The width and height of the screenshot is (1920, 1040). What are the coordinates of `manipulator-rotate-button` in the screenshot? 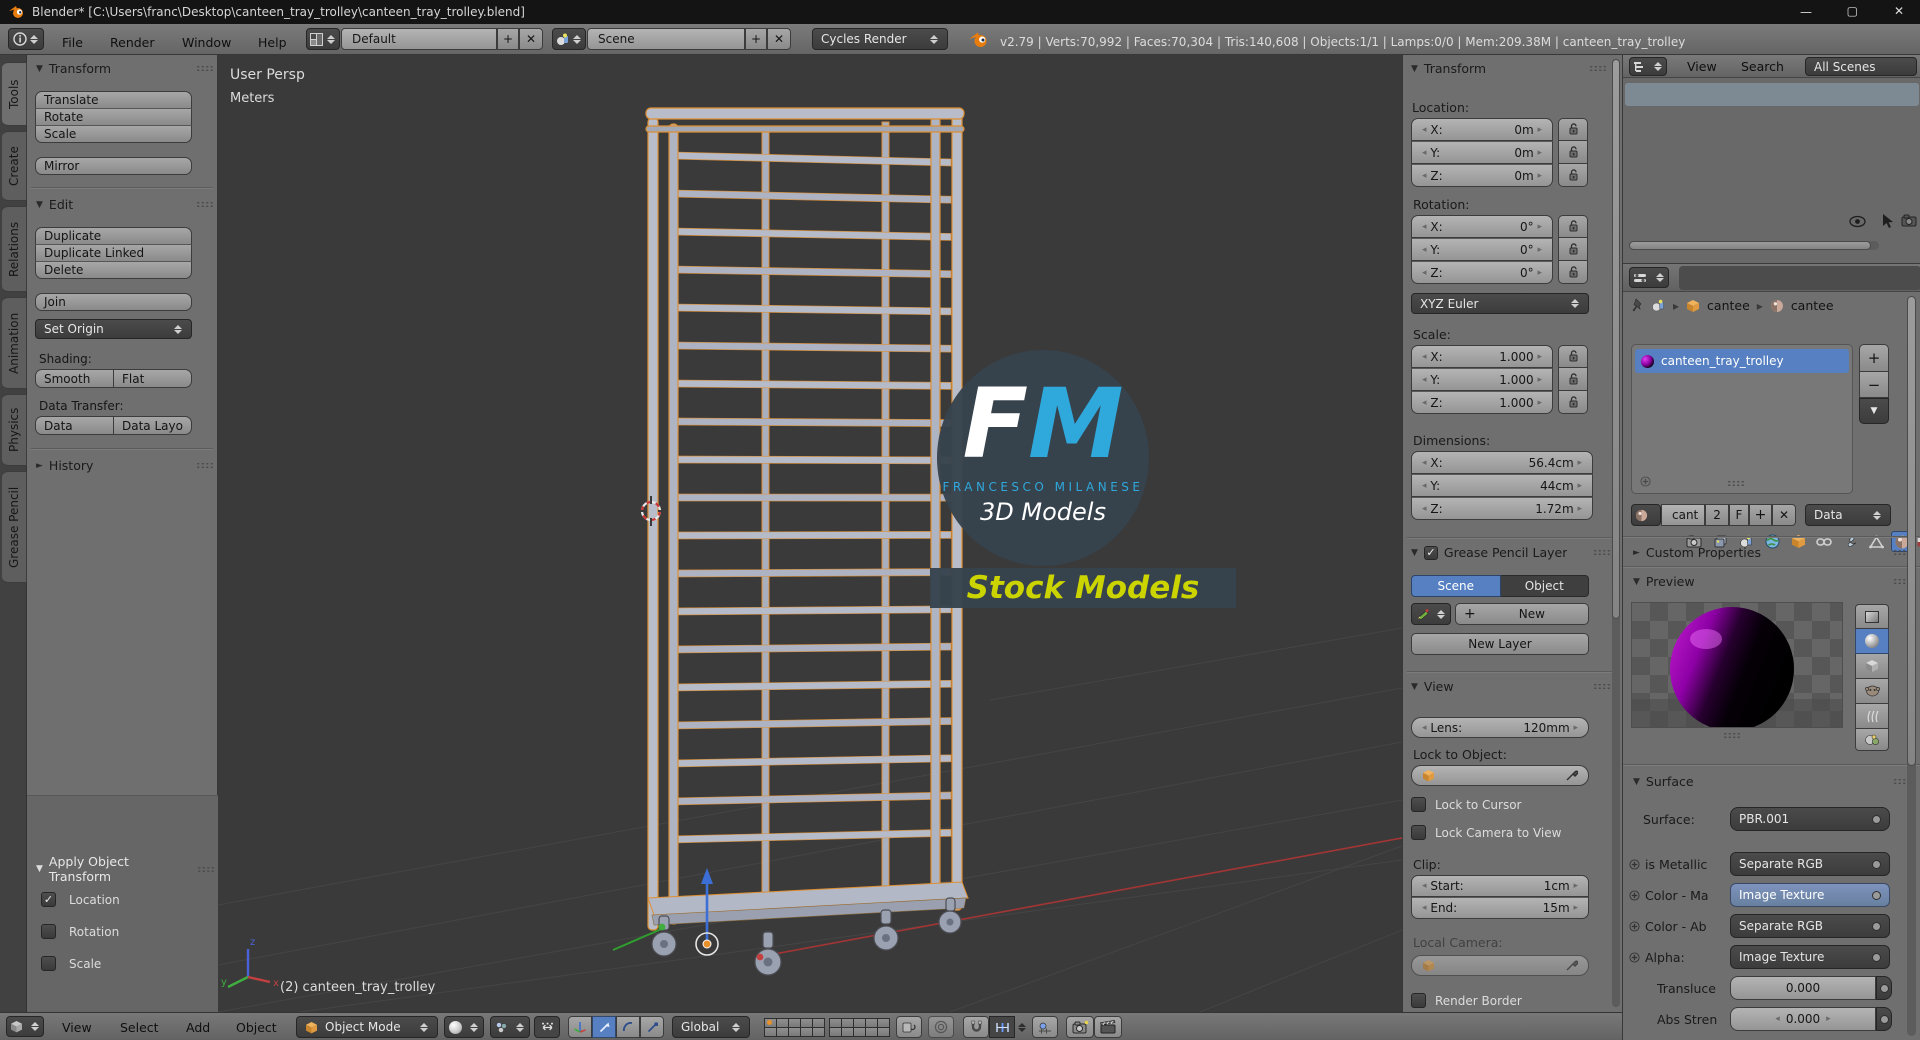 It's located at (628, 1027).